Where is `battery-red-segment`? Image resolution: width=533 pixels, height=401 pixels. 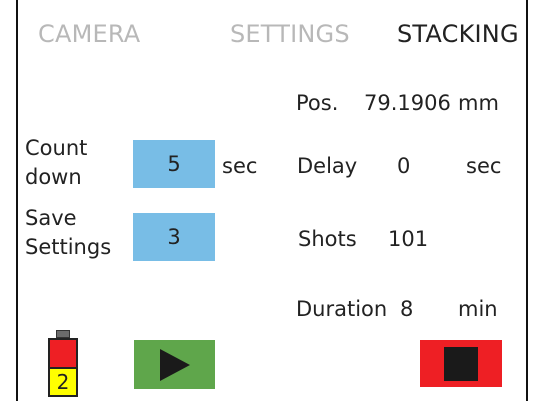
battery-red-segment is located at coordinates (63, 352).